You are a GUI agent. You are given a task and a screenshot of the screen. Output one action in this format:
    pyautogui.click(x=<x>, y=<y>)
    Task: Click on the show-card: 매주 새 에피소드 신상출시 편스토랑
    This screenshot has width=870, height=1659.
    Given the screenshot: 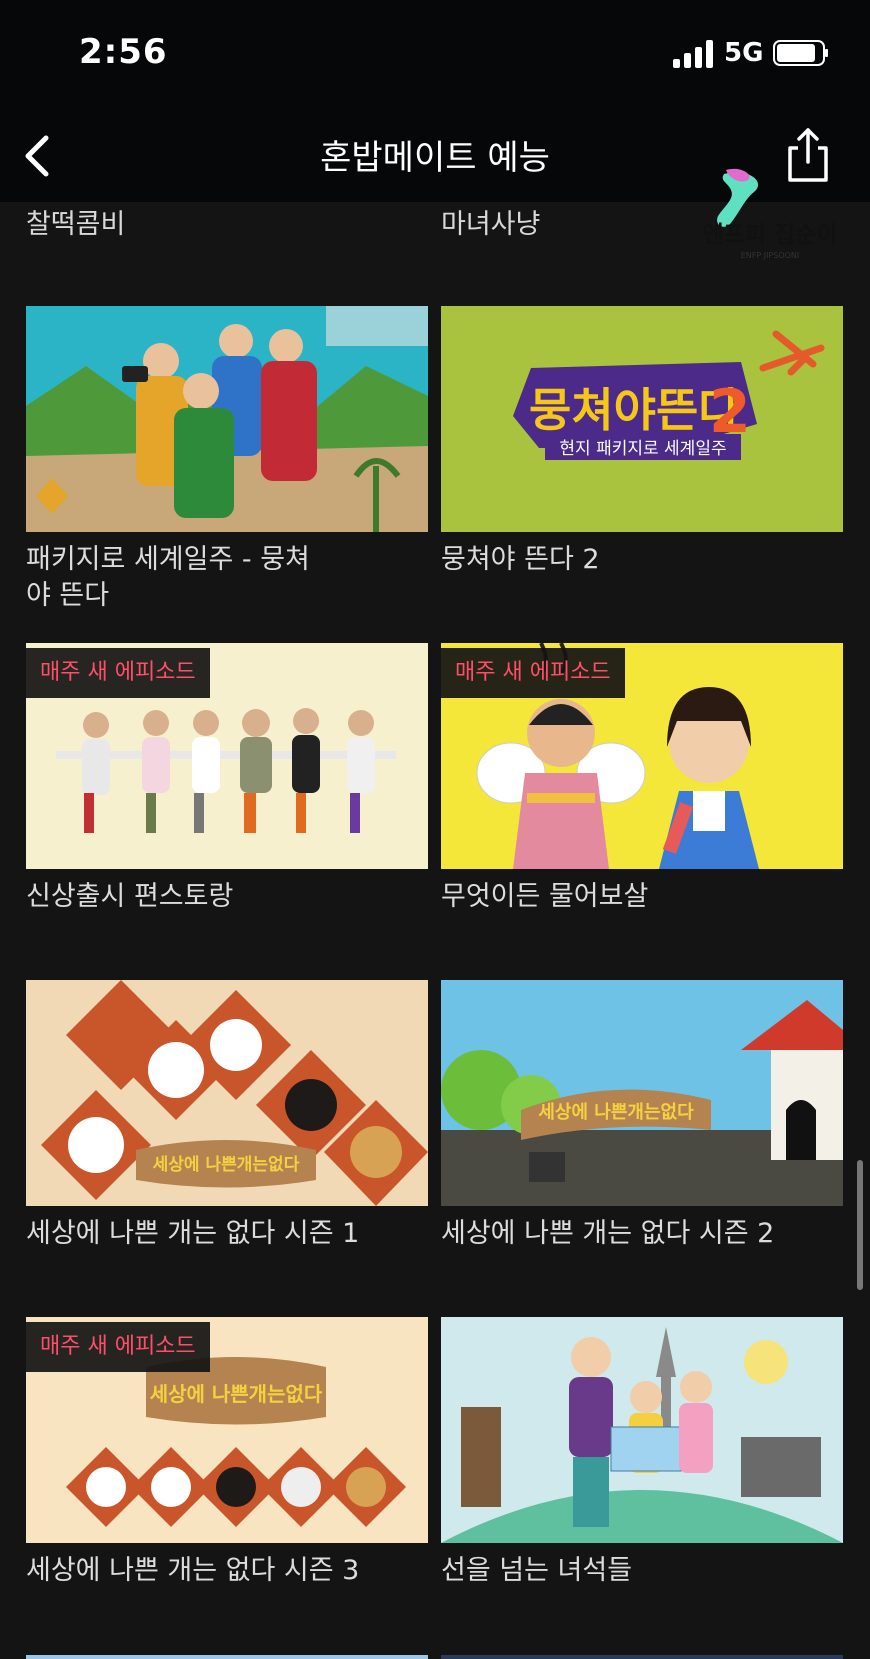 What is the action you would take?
    pyautogui.click(x=227, y=779)
    